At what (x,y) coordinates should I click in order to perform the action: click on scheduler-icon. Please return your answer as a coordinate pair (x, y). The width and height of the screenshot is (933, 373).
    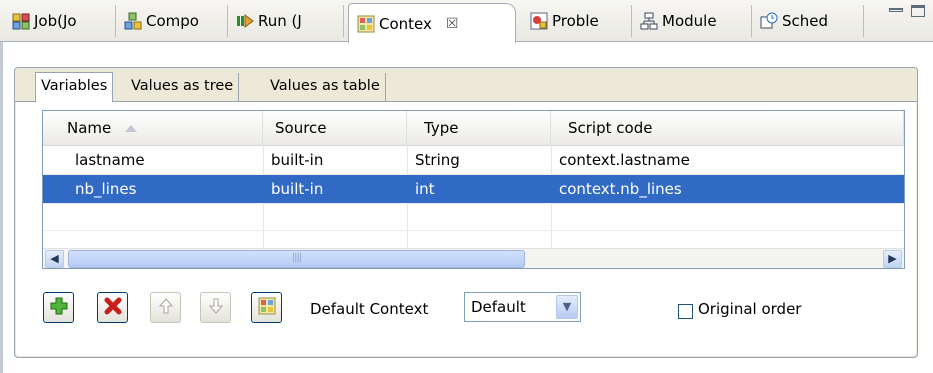
    Looking at the image, I should click on (769, 21).